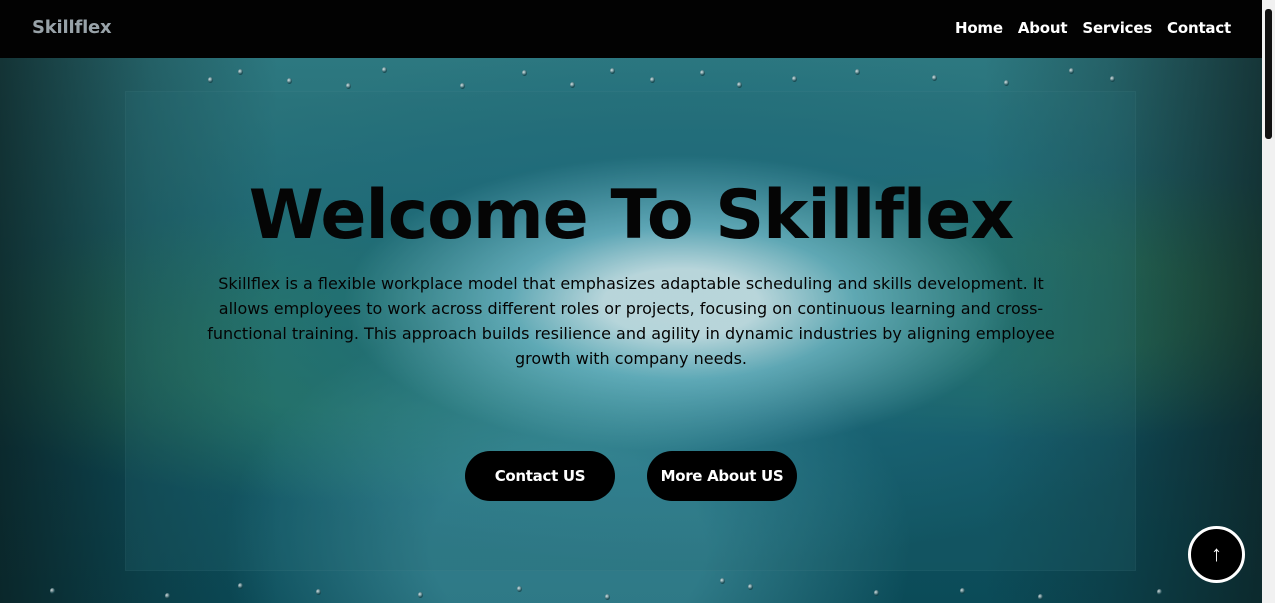  I want to click on hero-title: Welcome To Skillflex, so click(631, 215).